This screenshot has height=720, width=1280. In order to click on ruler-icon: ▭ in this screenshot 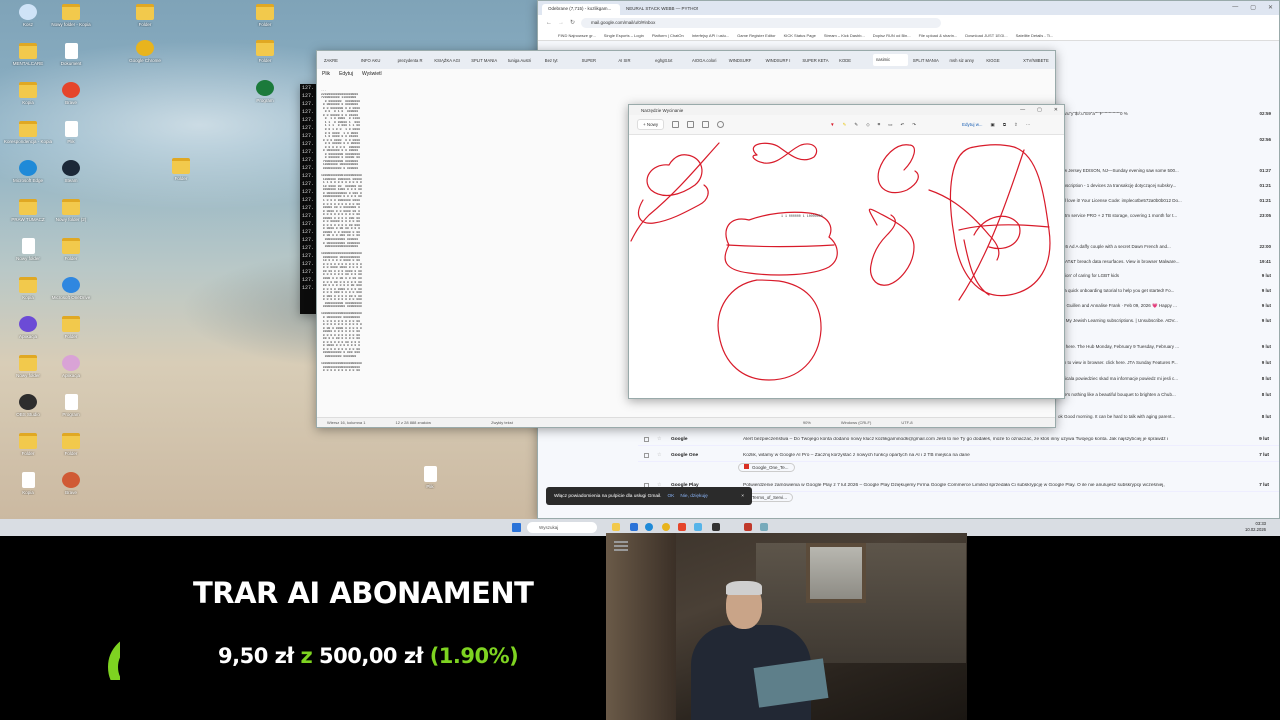, I will do `click(890, 125)`.